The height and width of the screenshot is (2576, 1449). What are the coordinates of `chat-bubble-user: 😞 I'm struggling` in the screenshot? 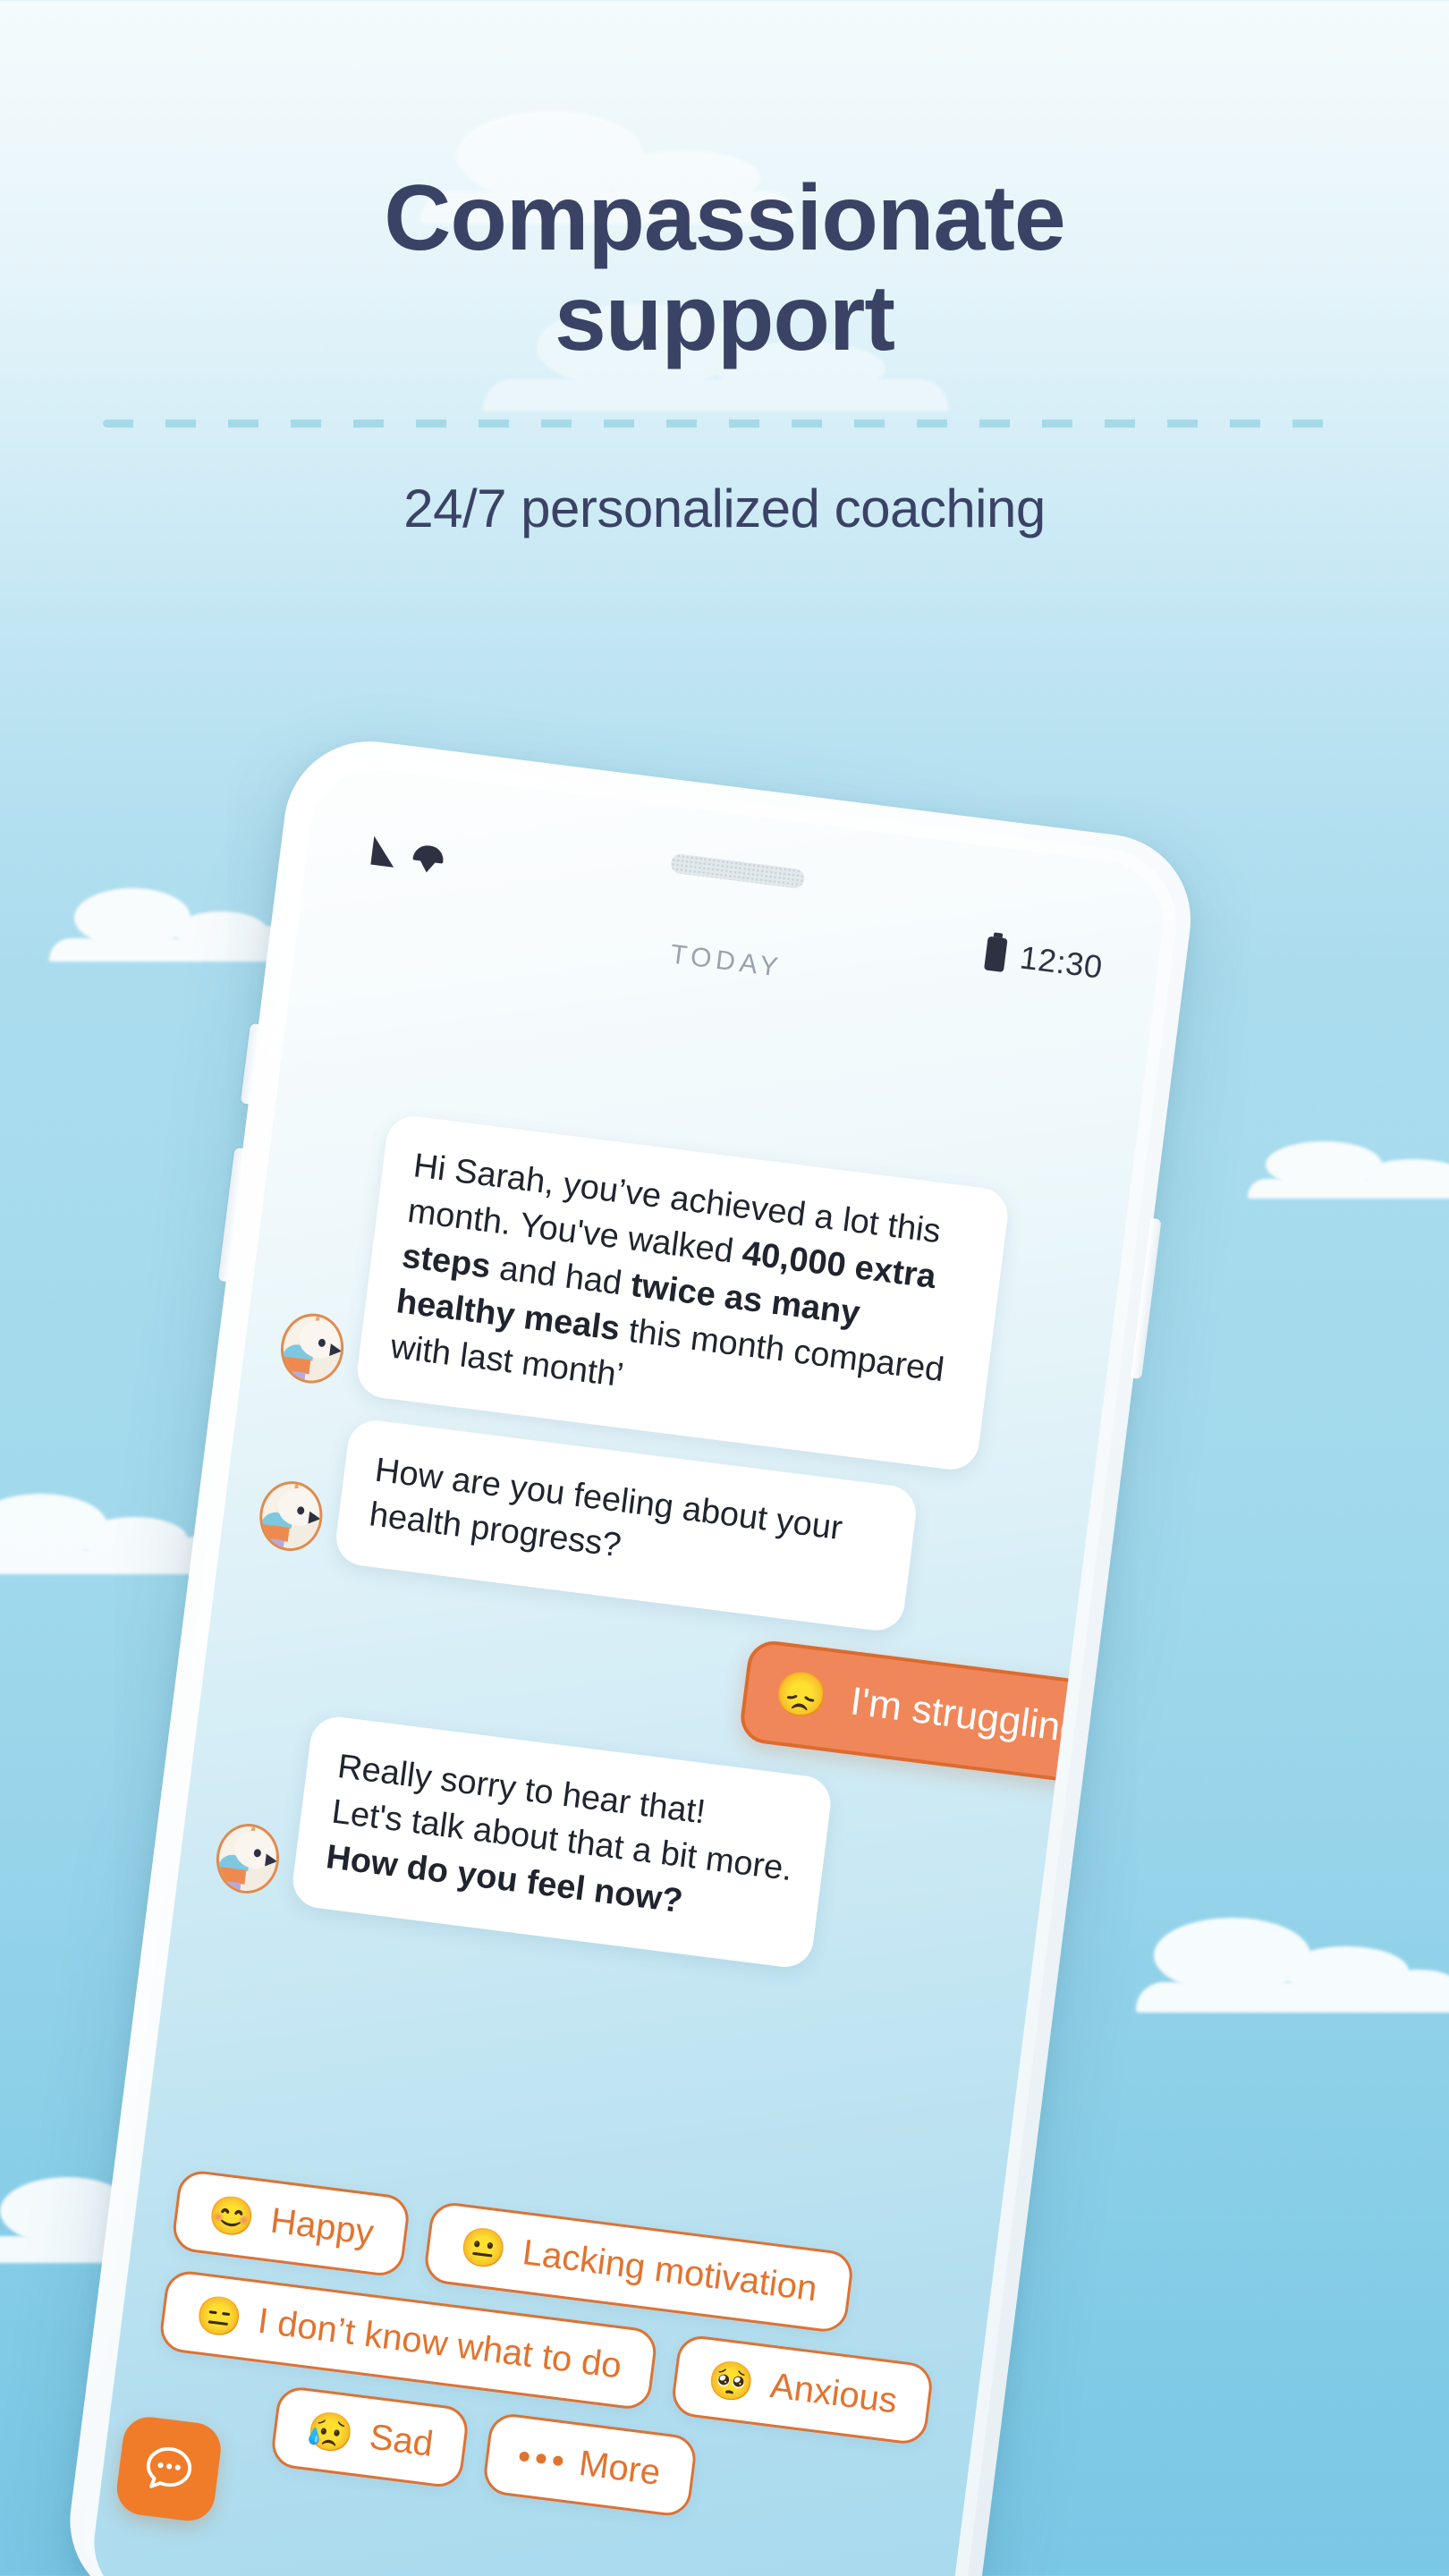 It's located at (929, 1713).